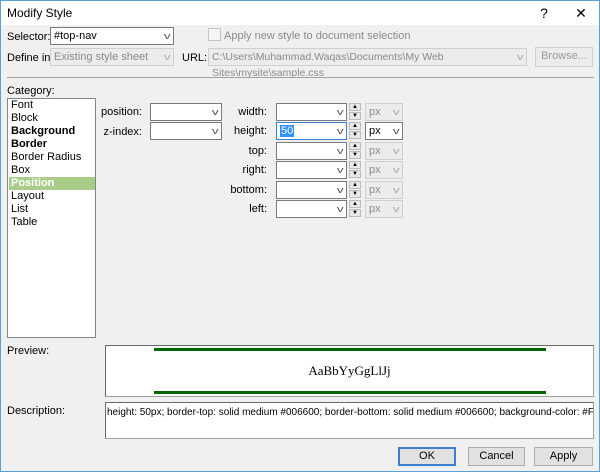  What do you see at coordinates (311, 131) in the screenshot?
I see `height-combo: 50 v` at bounding box center [311, 131].